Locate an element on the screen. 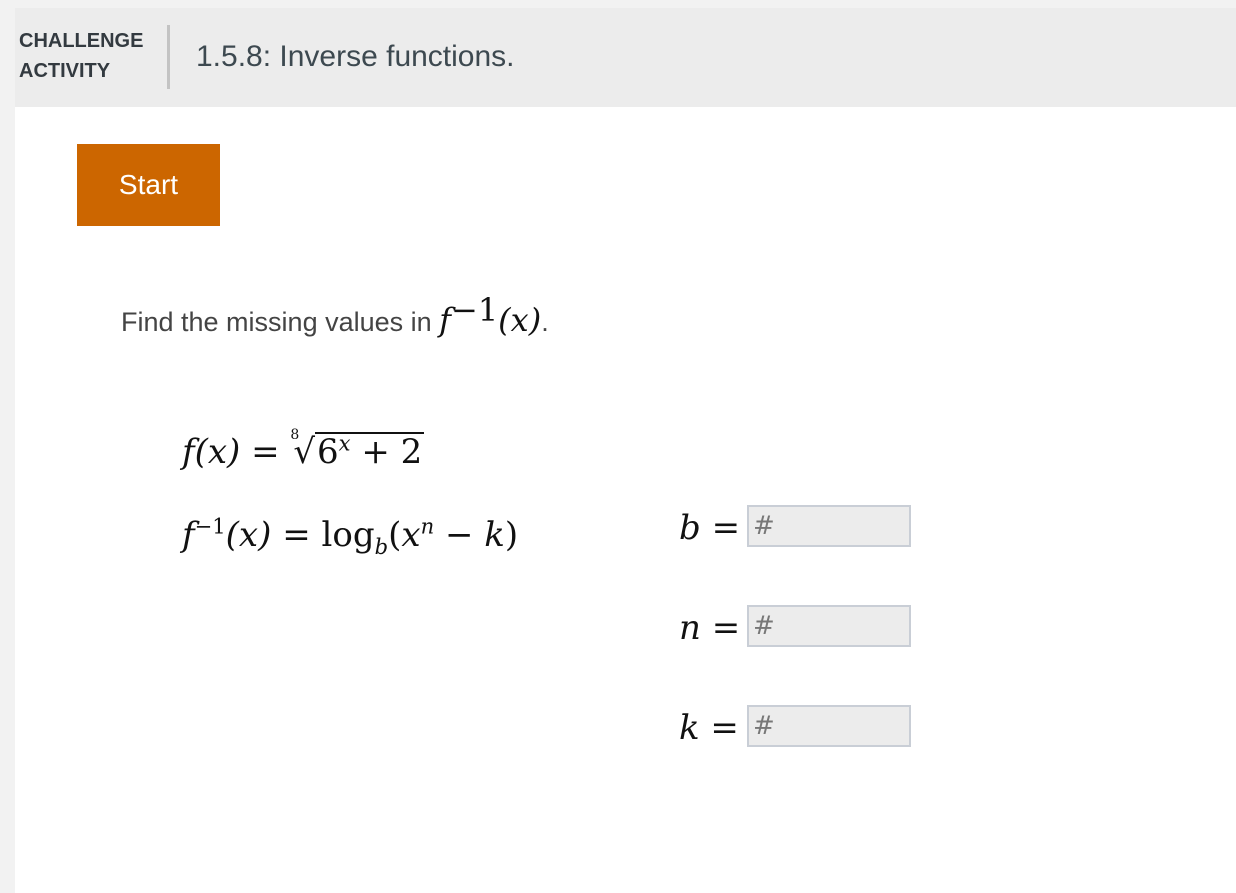 The width and height of the screenshot is (1236, 893). eq-f-equals: = is located at coordinates (265, 452).